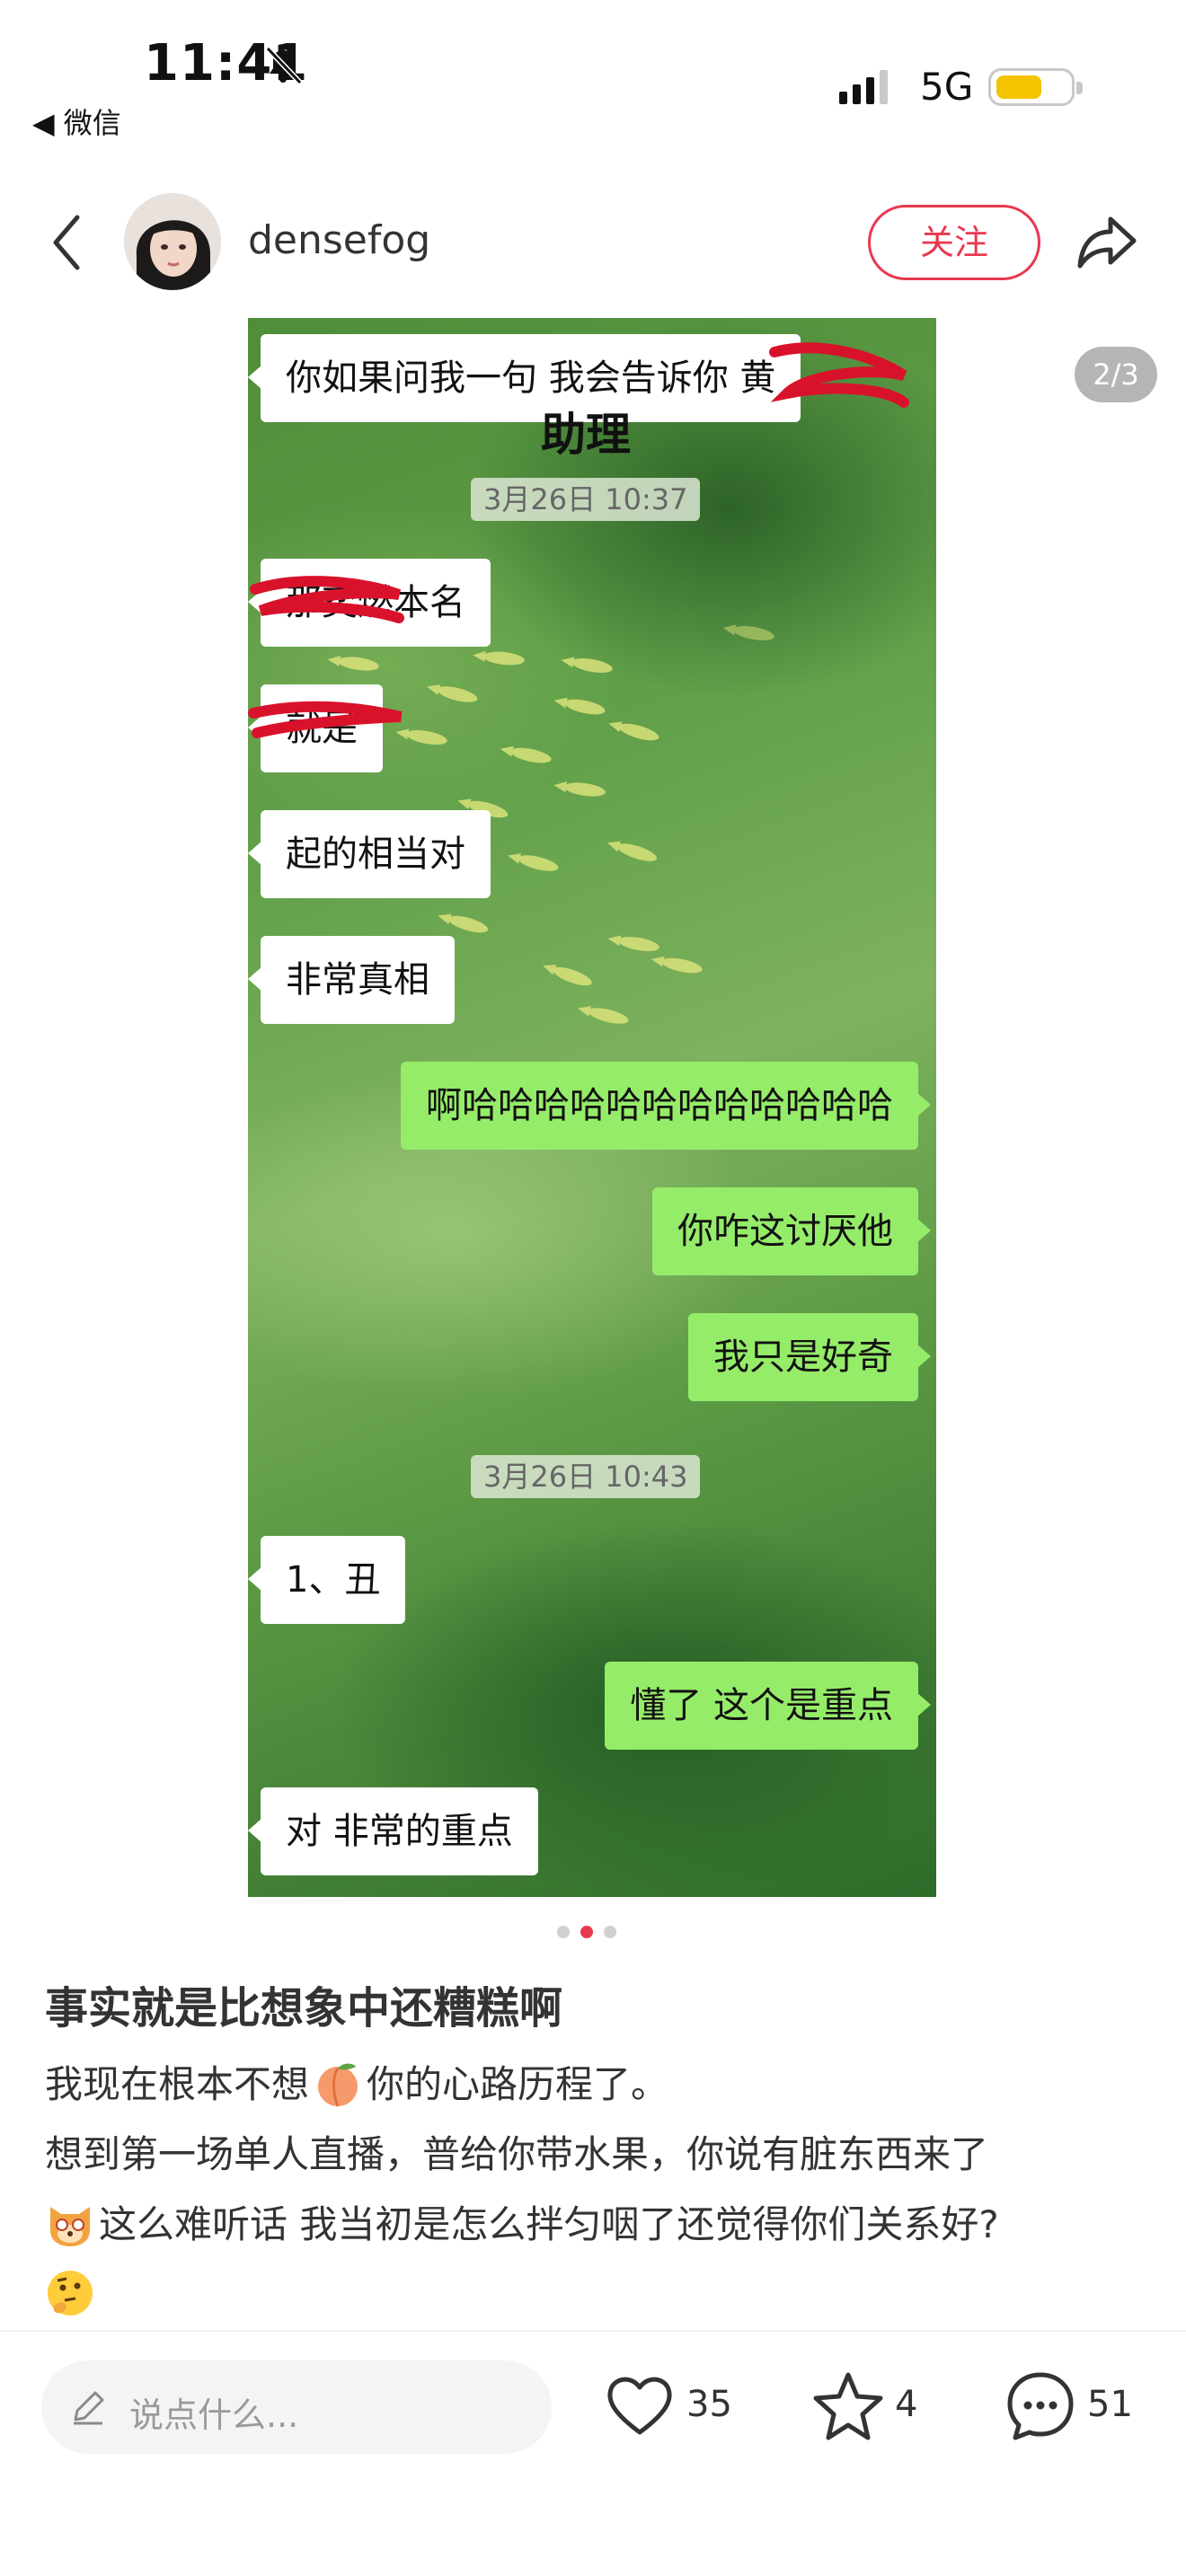 This screenshot has height=2576, width=1186. I want to click on like-button: 35, so click(671, 2407).